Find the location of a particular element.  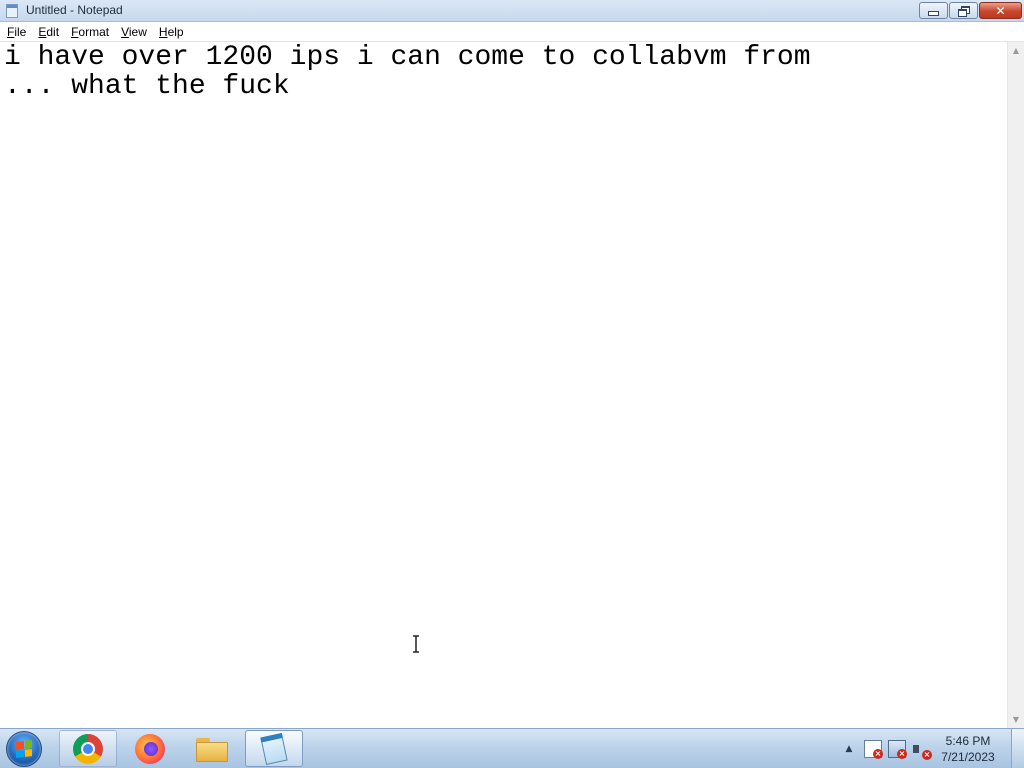

clock-time: 5:46 PM is located at coordinates (968, 740).